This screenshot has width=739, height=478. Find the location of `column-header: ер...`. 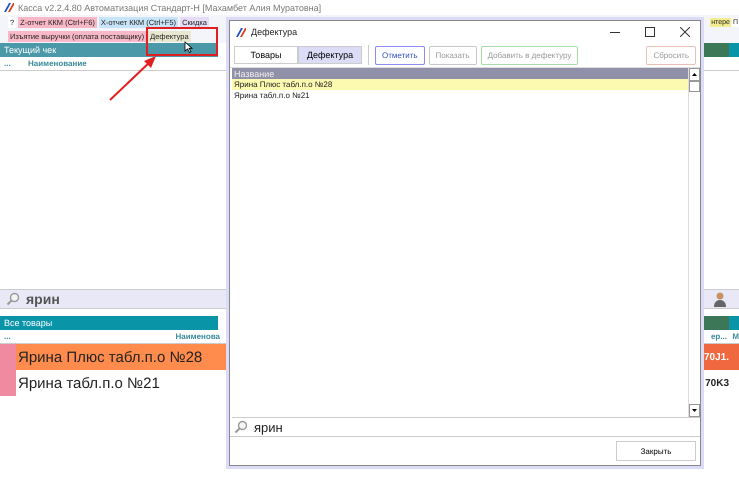

column-header: ер... is located at coordinates (718, 336).